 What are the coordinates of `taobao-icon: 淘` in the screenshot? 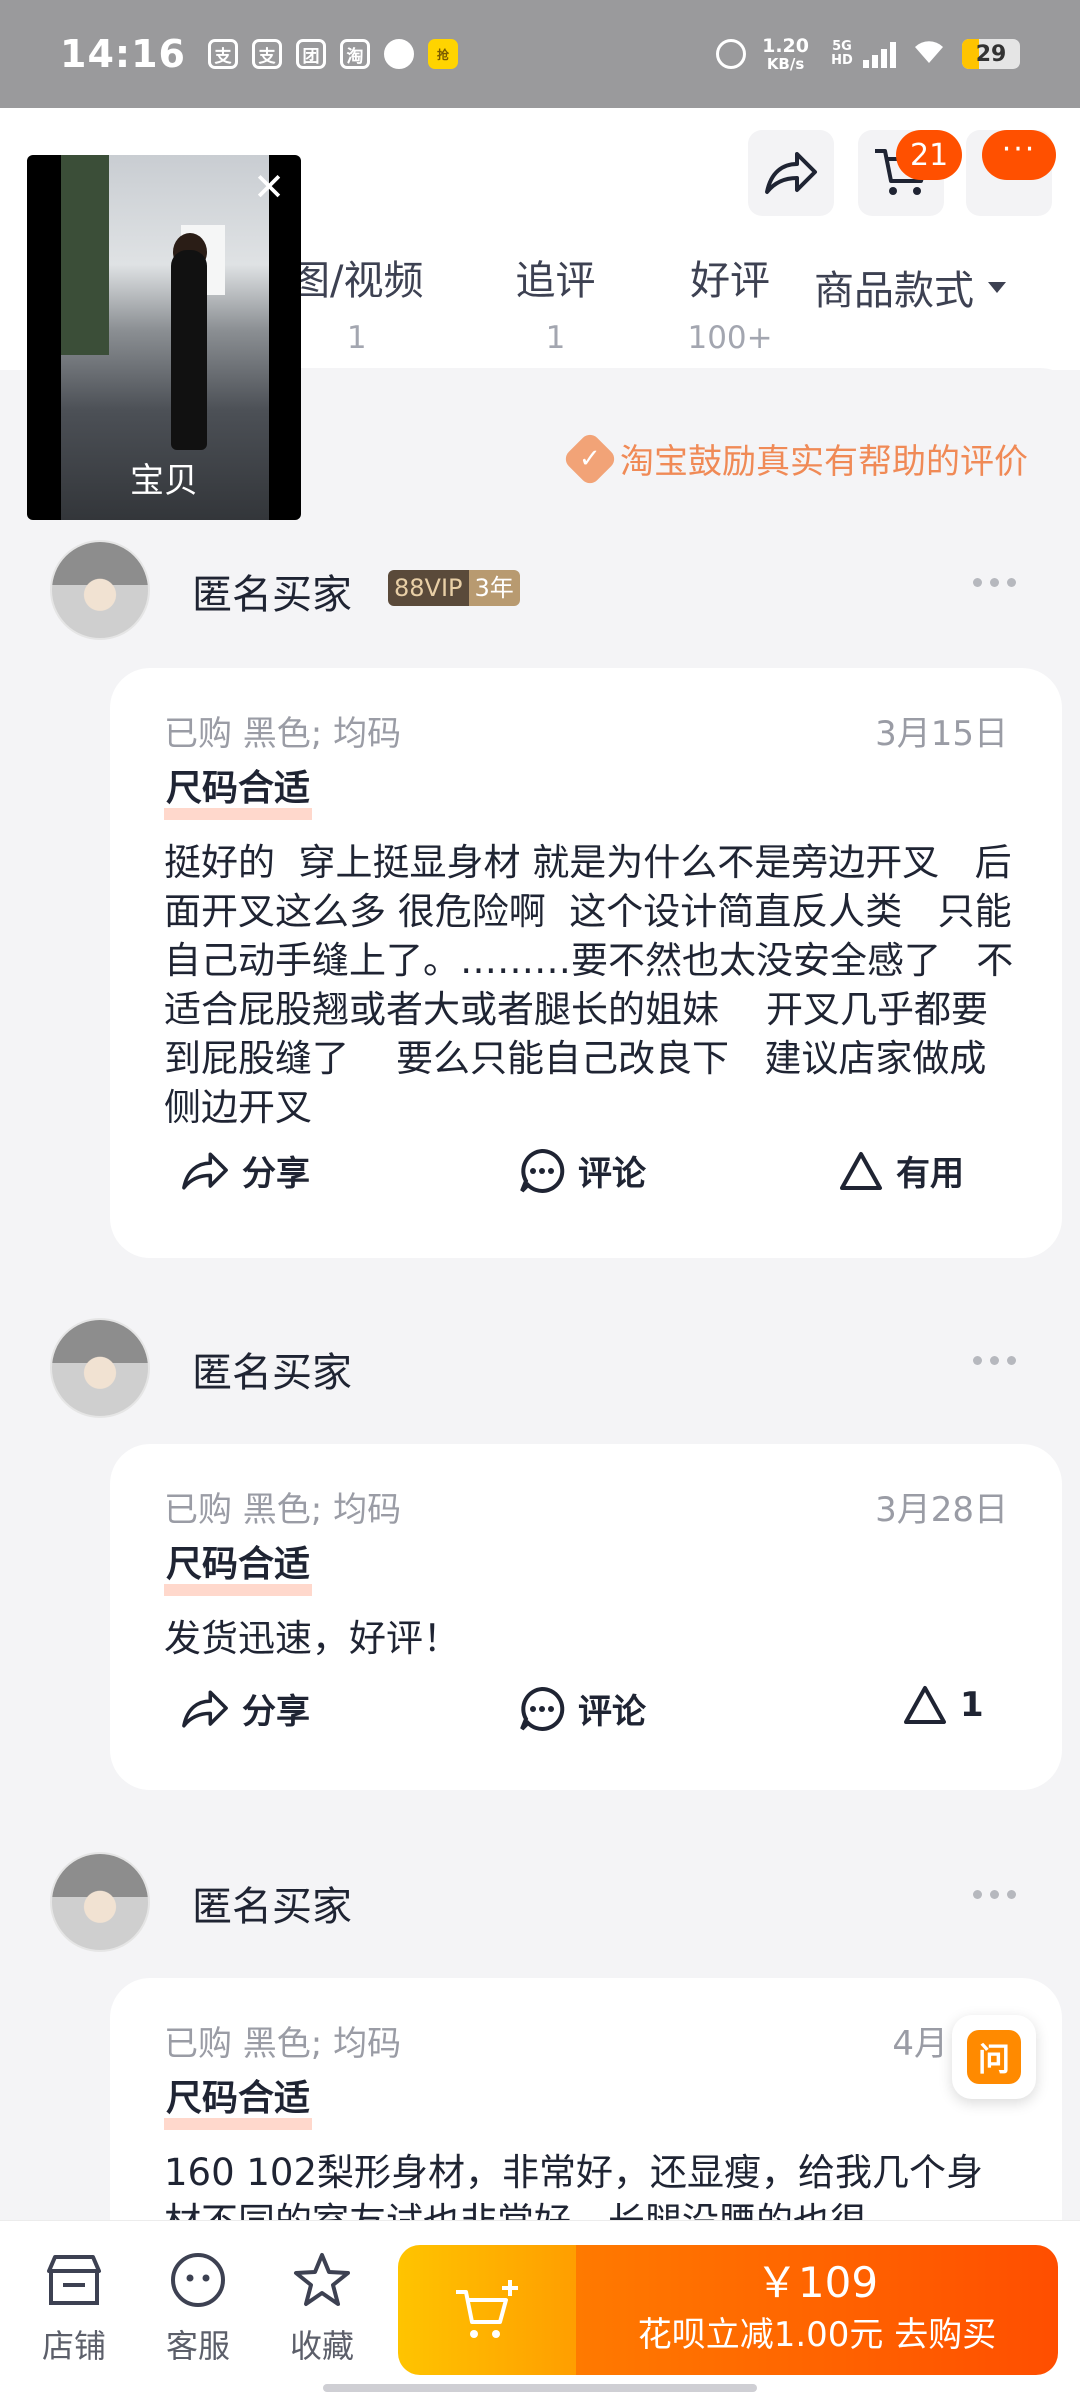 It's located at (354, 54).